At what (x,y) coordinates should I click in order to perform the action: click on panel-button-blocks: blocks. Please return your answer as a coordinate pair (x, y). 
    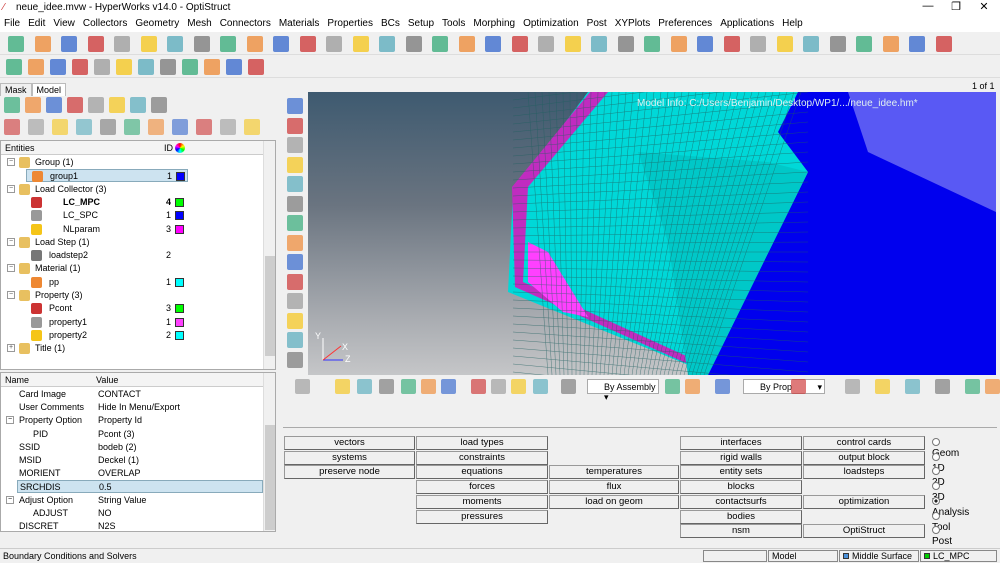
    Looking at the image, I should click on (741, 487).